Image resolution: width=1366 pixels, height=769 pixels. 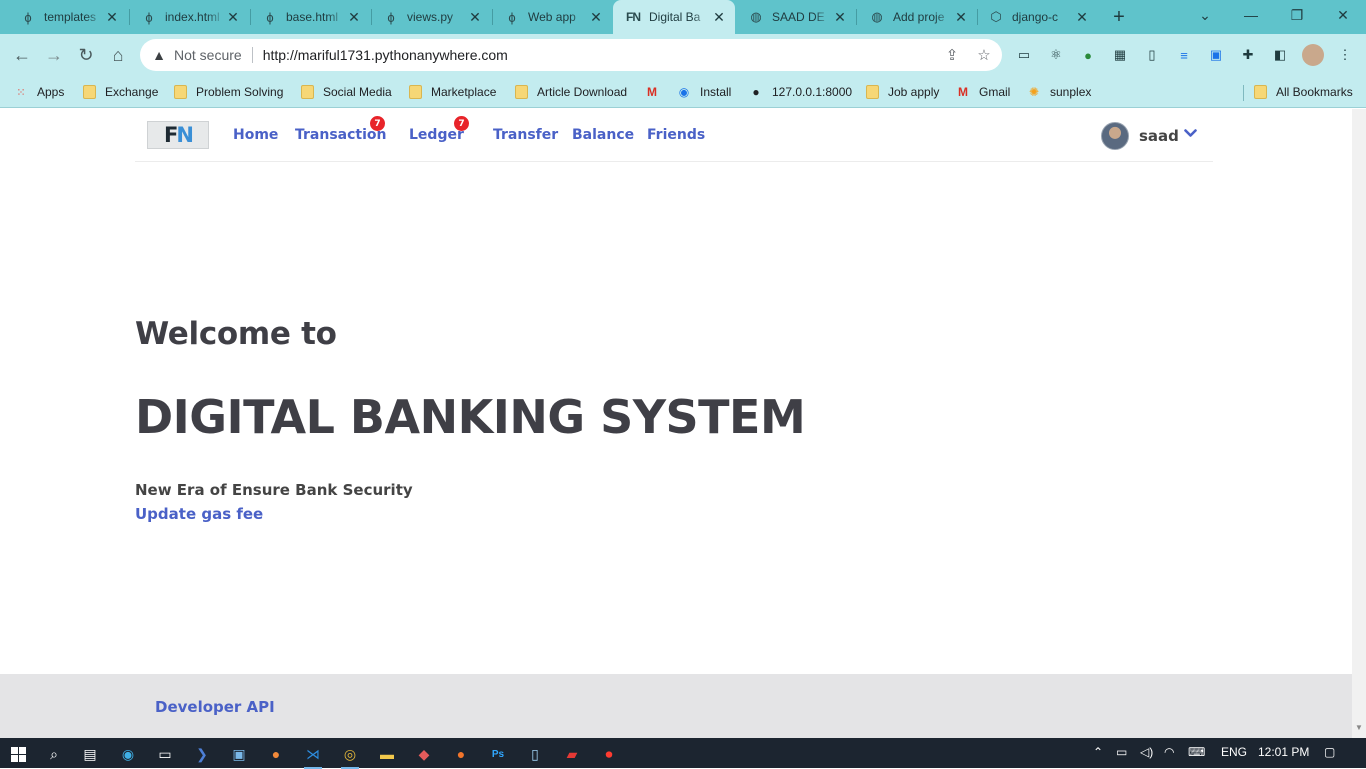 What do you see at coordinates (436, 135) in the screenshot?
I see `nav-ledger: Ledger` at bounding box center [436, 135].